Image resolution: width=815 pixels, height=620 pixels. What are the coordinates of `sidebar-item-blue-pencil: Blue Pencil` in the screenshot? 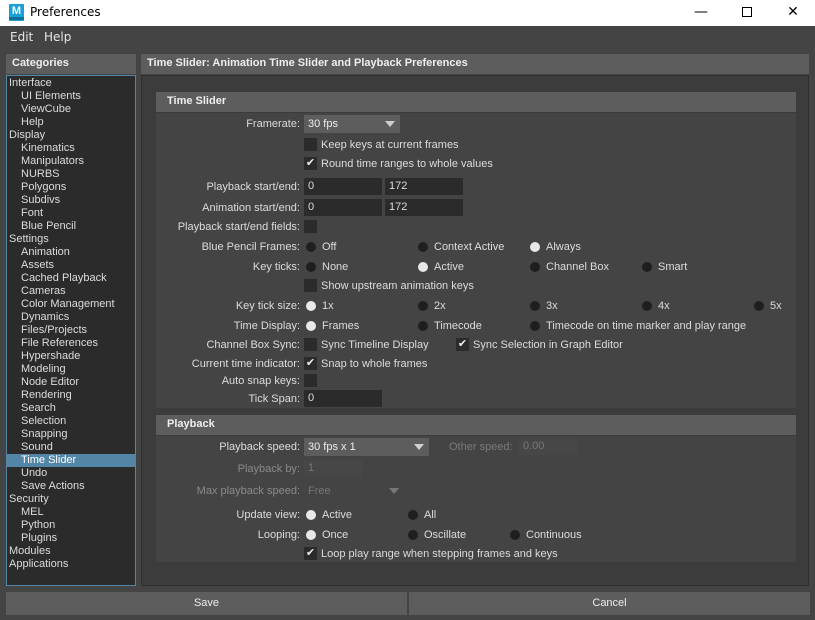 It's located at (71, 226).